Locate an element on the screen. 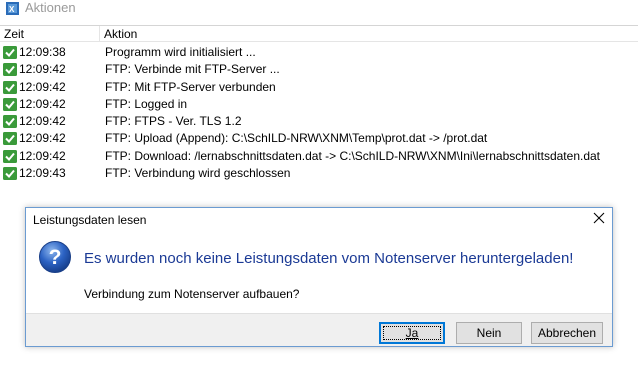  column-header-aktion: Aktion is located at coordinates (369, 34).